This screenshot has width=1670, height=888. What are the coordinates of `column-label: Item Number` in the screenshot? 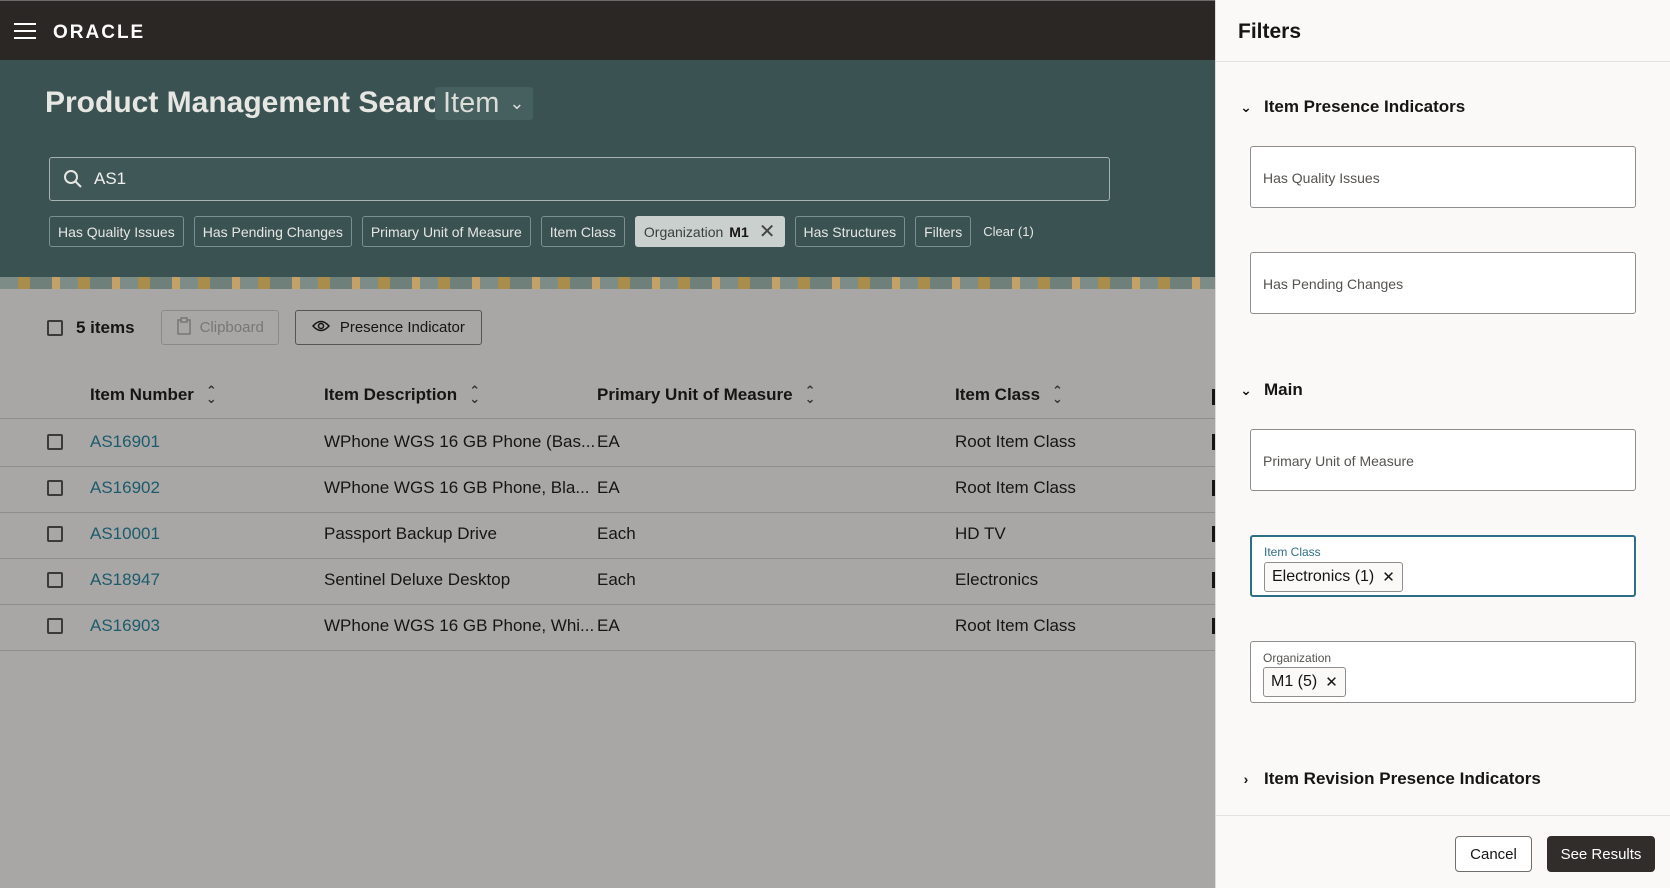 It's located at (142, 394).